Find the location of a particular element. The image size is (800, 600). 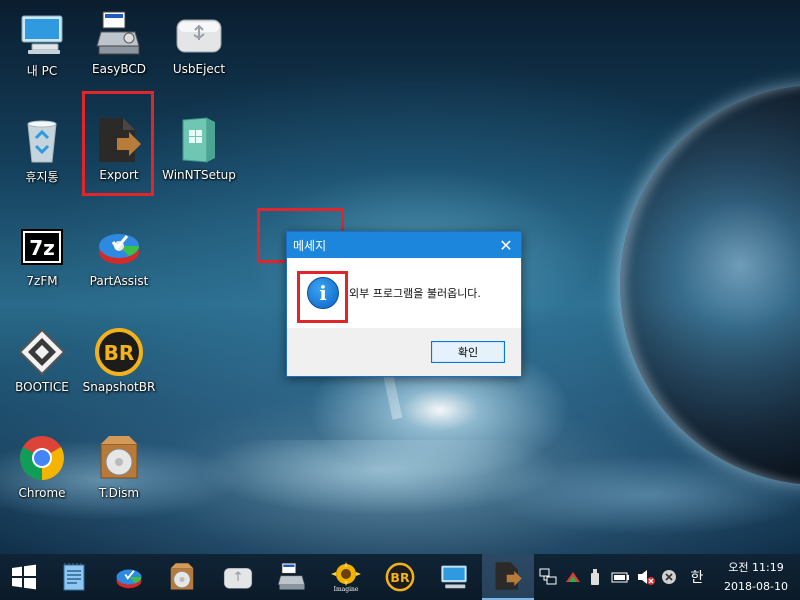

desktop-icon-partassist: PartAssist is located at coordinates (119, 264).